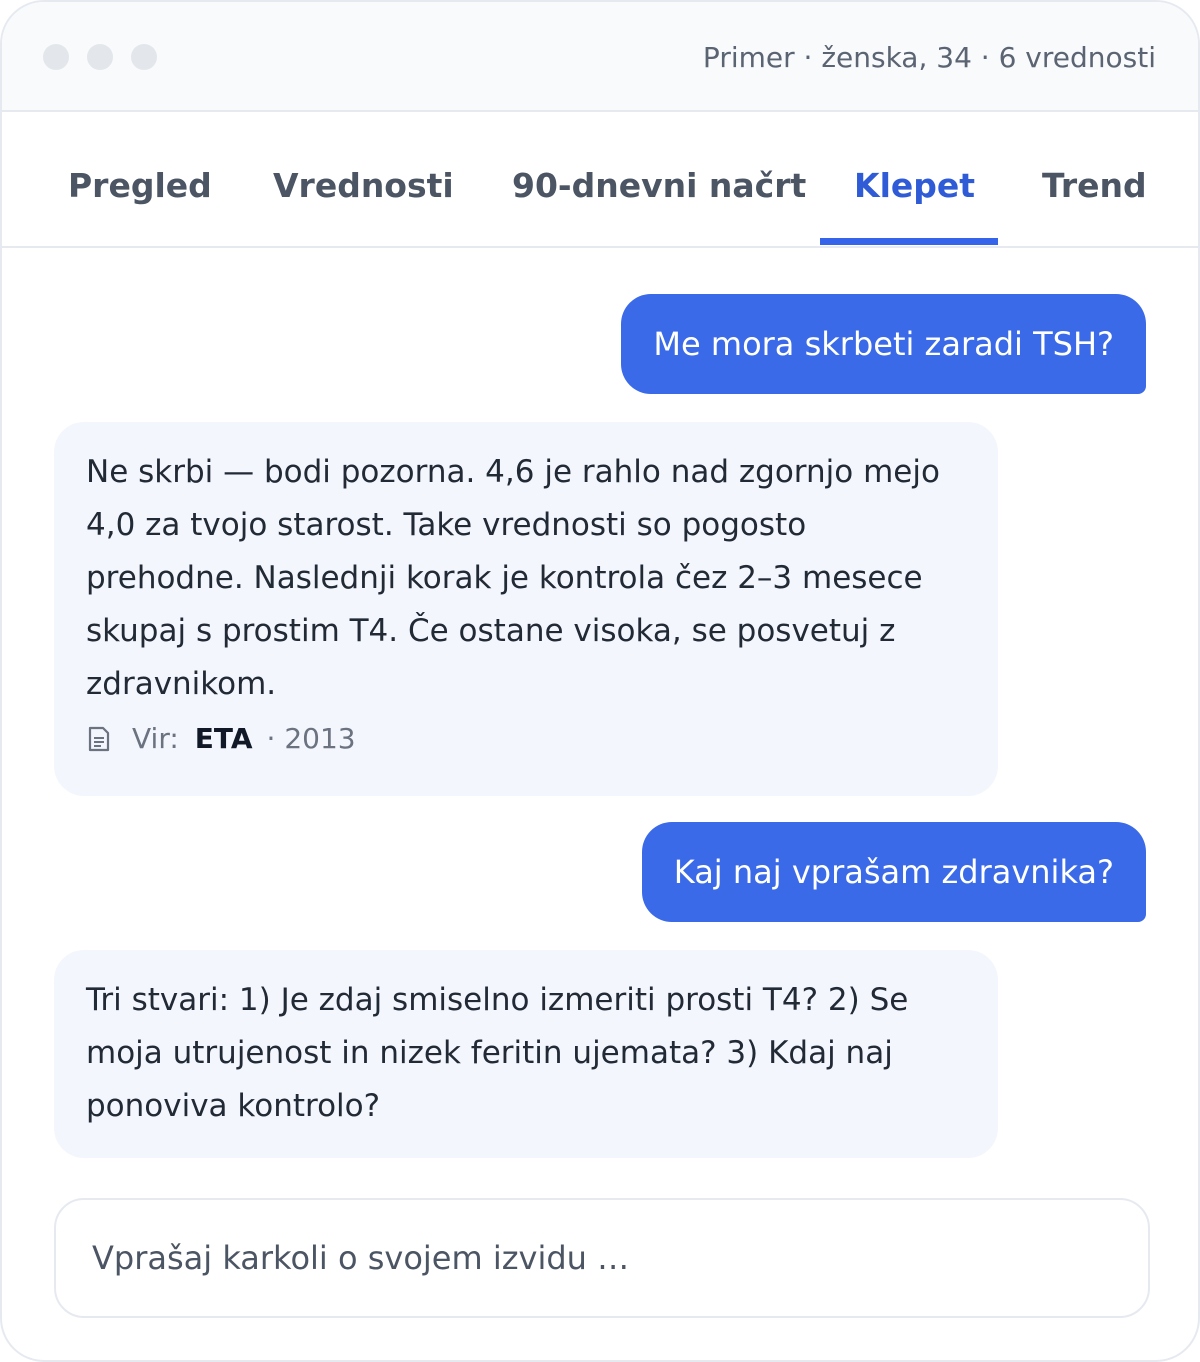  I want to click on tab-pregled: Pregled, so click(140, 186).